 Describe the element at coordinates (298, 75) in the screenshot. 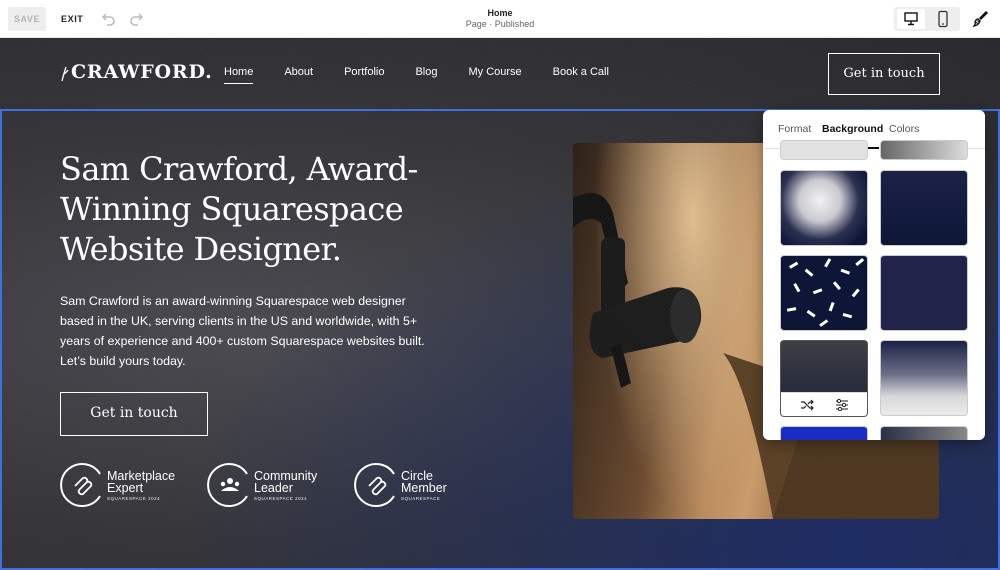

I see `nav-item-about: About` at that location.